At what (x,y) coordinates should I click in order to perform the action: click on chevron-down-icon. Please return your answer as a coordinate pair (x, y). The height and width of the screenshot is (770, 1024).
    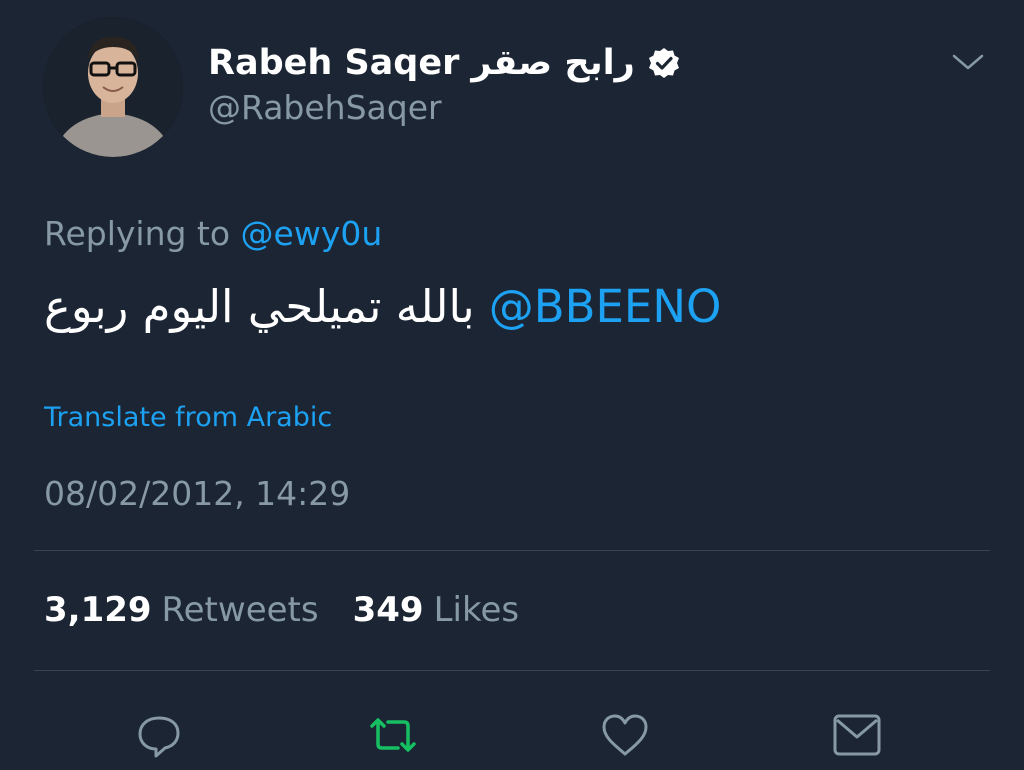
    Looking at the image, I should click on (968, 62).